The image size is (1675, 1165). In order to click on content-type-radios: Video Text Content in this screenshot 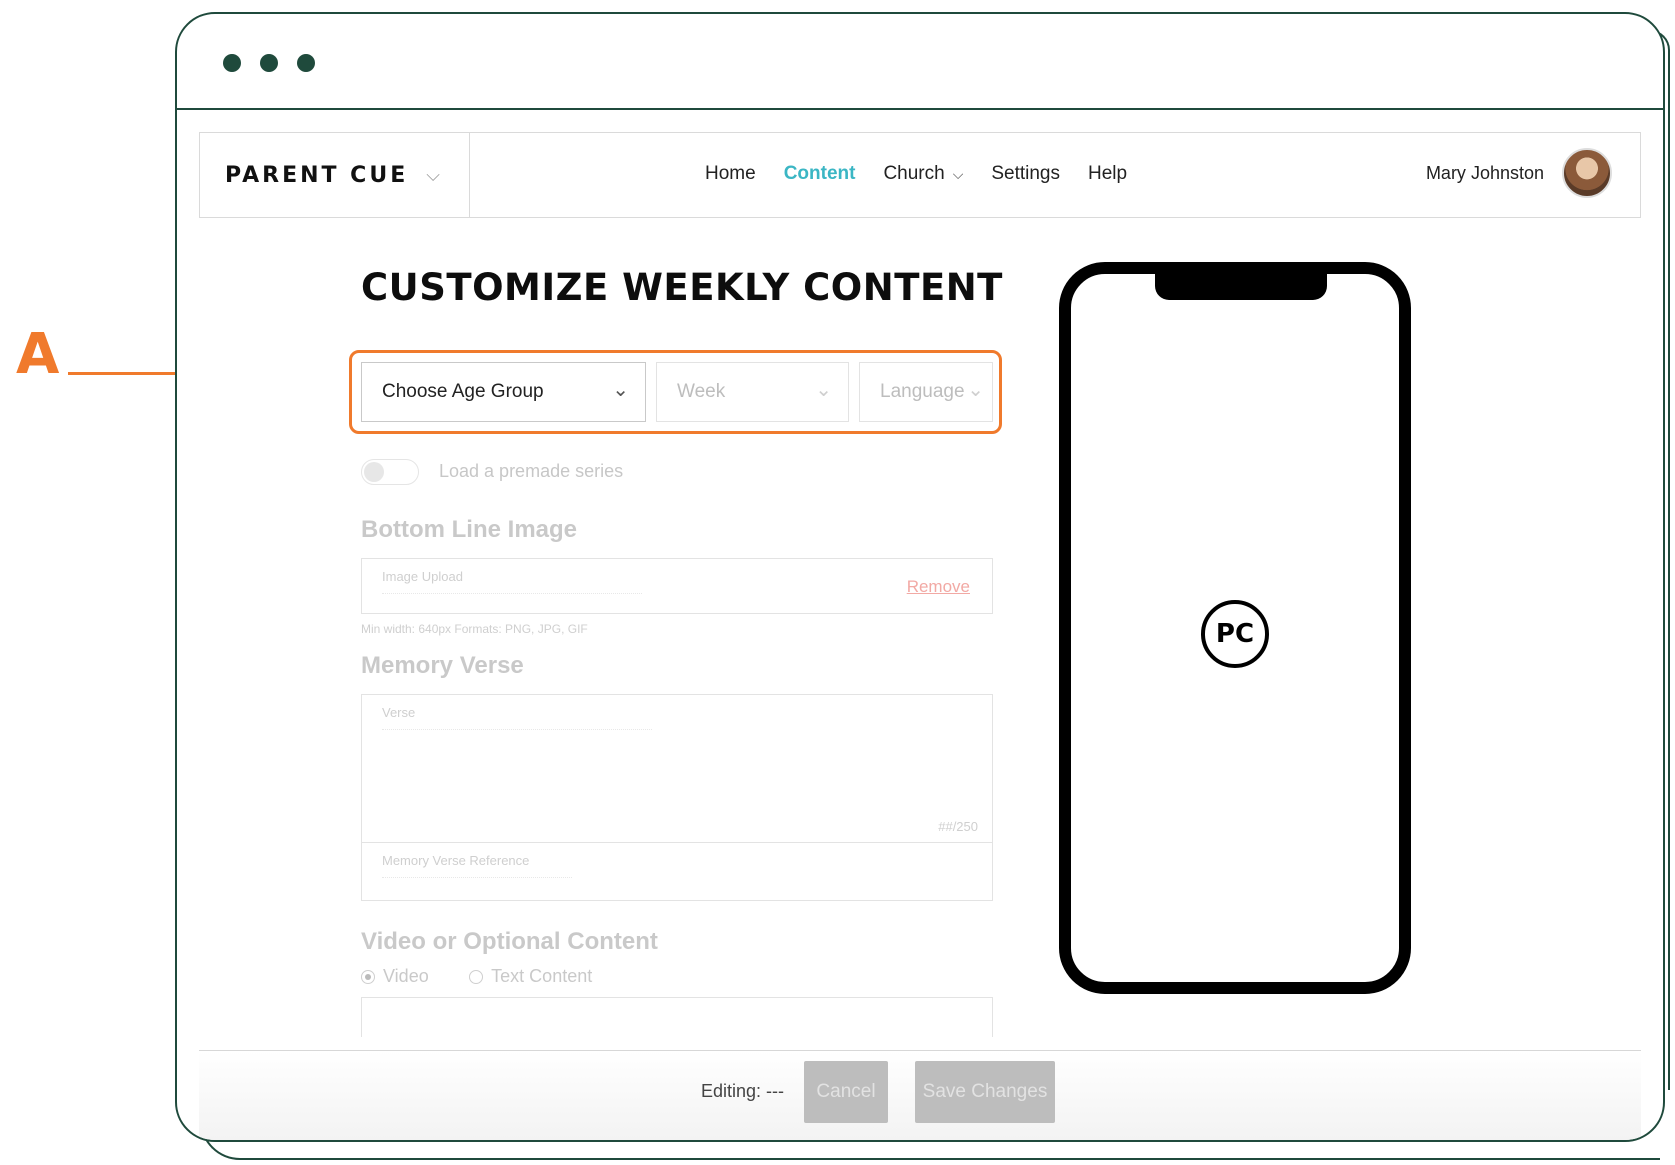, I will do `click(494, 977)`.